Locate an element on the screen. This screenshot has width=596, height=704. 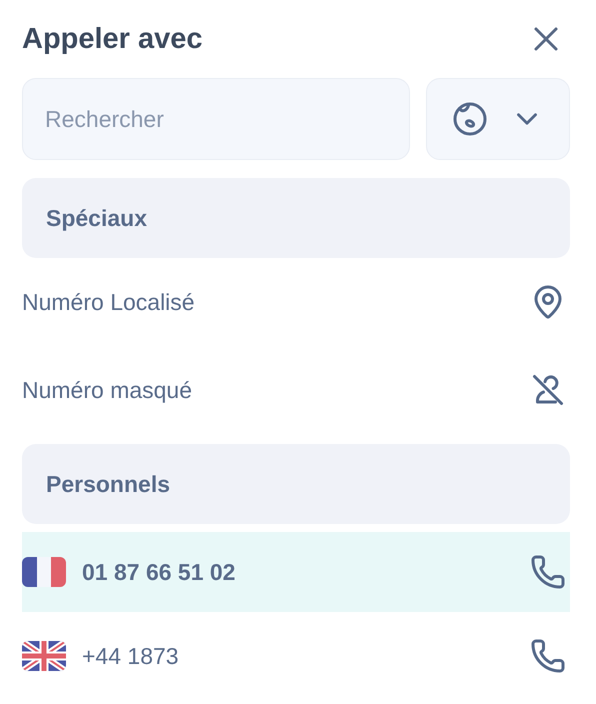
option-label: +44 1873 is located at coordinates (131, 656).